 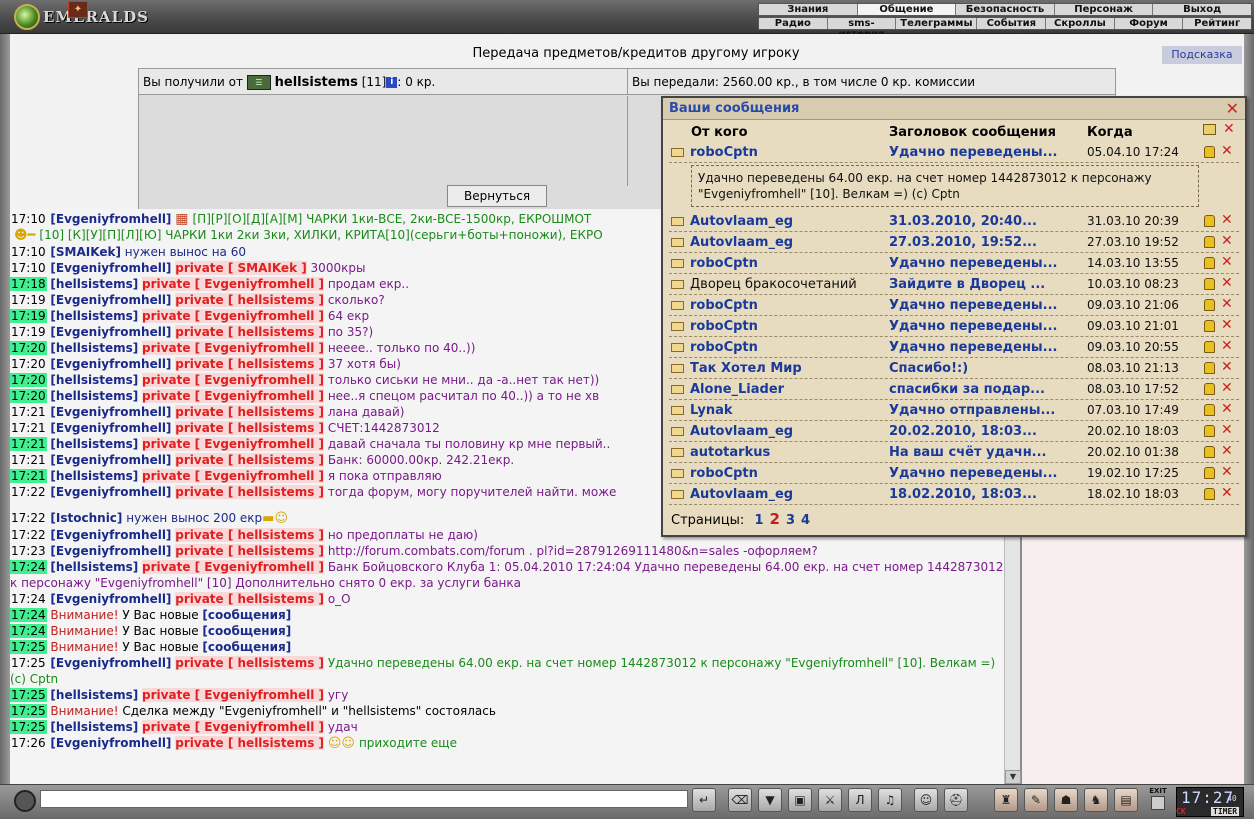 I want to click on submenu-item: Радио, so click(x=793, y=23).